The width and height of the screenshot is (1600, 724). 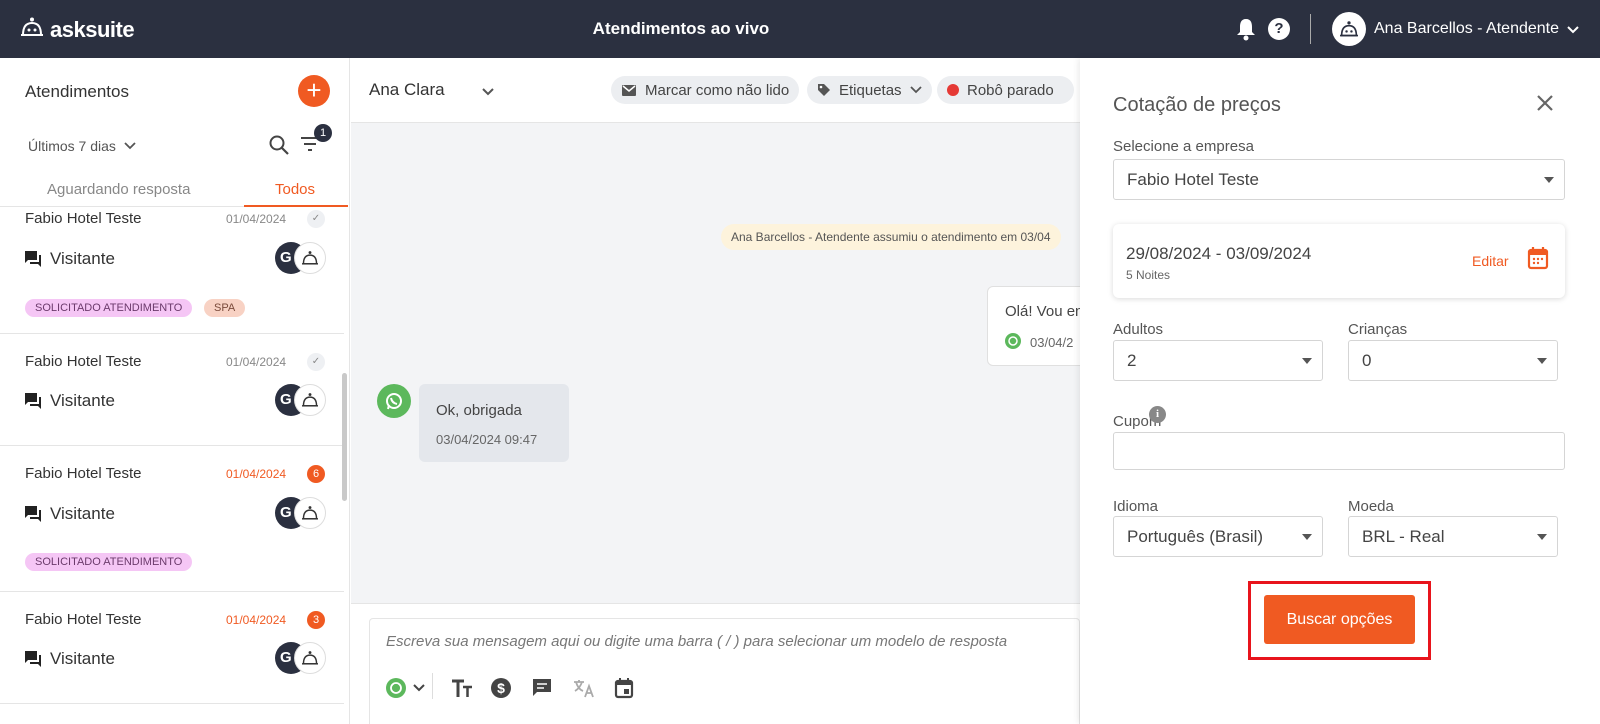 What do you see at coordinates (1219, 253) in the screenshot?
I see `date-range: 29/08/2024 - 03/09/2024` at bounding box center [1219, 253].